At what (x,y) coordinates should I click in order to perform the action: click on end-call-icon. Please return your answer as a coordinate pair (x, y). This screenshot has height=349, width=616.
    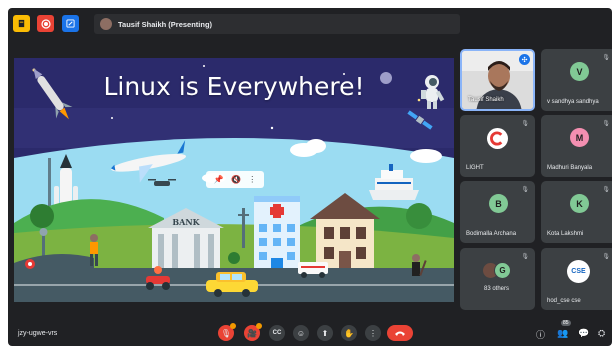
    Looking at the image, I should click on (400, 333).